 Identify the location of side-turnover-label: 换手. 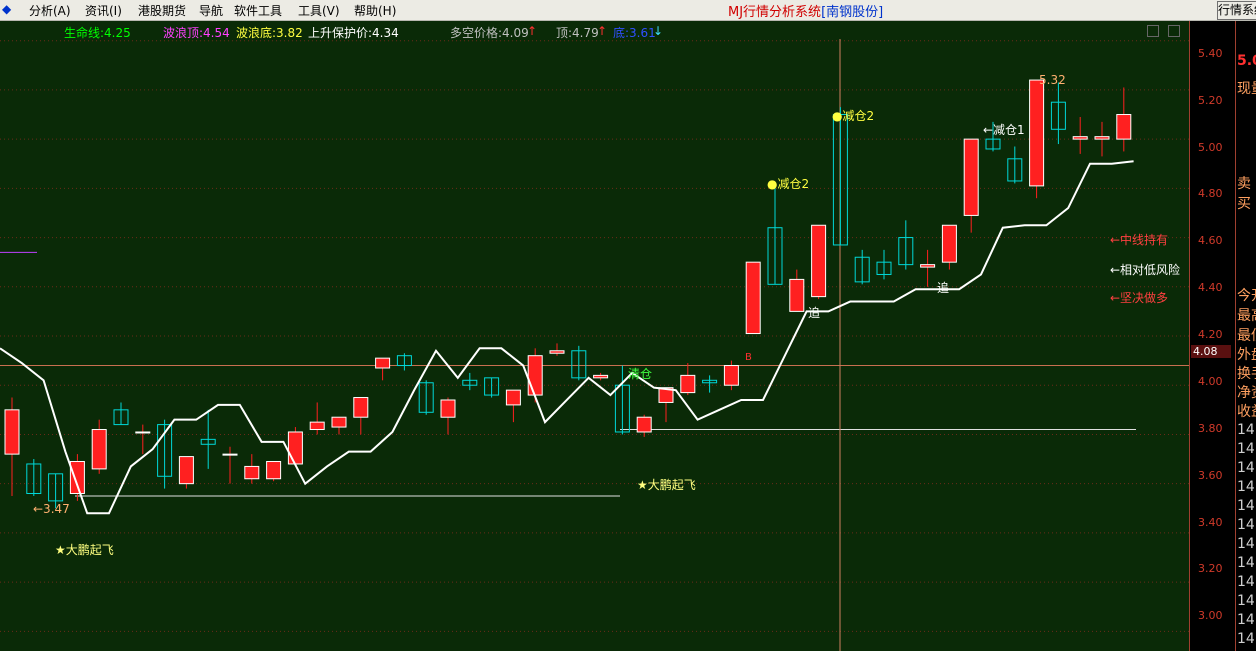
(1246, 374).